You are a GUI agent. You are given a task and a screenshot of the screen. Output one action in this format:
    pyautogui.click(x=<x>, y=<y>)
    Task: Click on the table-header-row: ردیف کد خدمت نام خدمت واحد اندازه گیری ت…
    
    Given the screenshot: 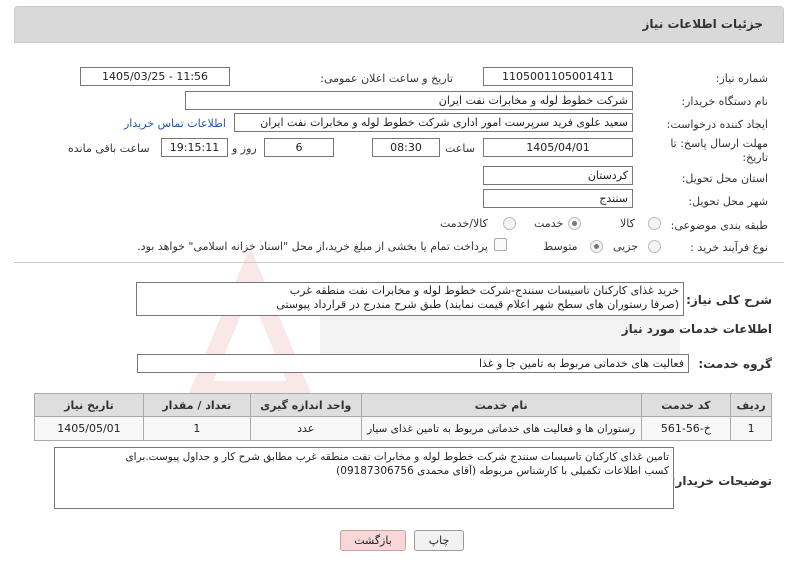 What is the action you would take?
    pyautogui.click(x=403, y=405)
    